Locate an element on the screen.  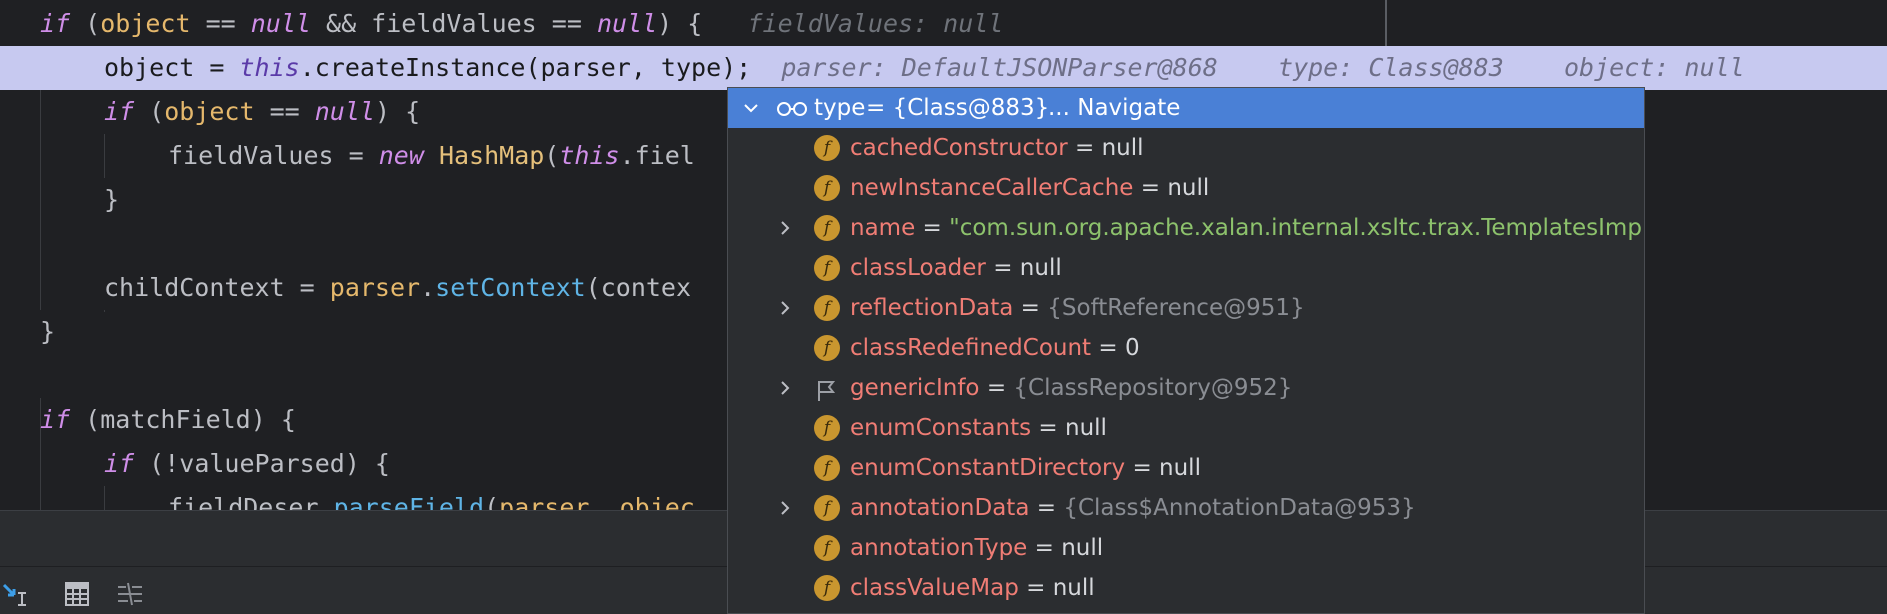
code-token: setContext is located at coordinates (510, 287).